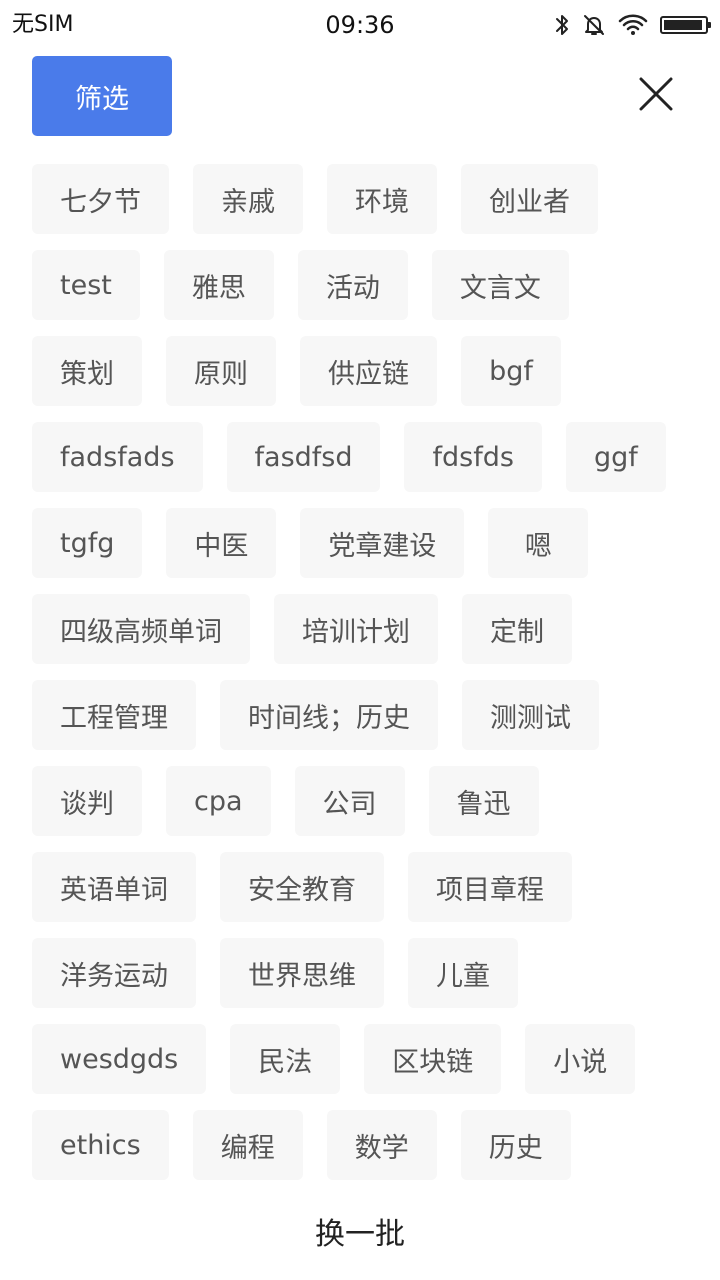 Image resolution: width=720 pixels, height=1280 pixels. Describe the element at coordinates (538, 543) in the screenshot. I see `tag-chip: 嗯` at that location.